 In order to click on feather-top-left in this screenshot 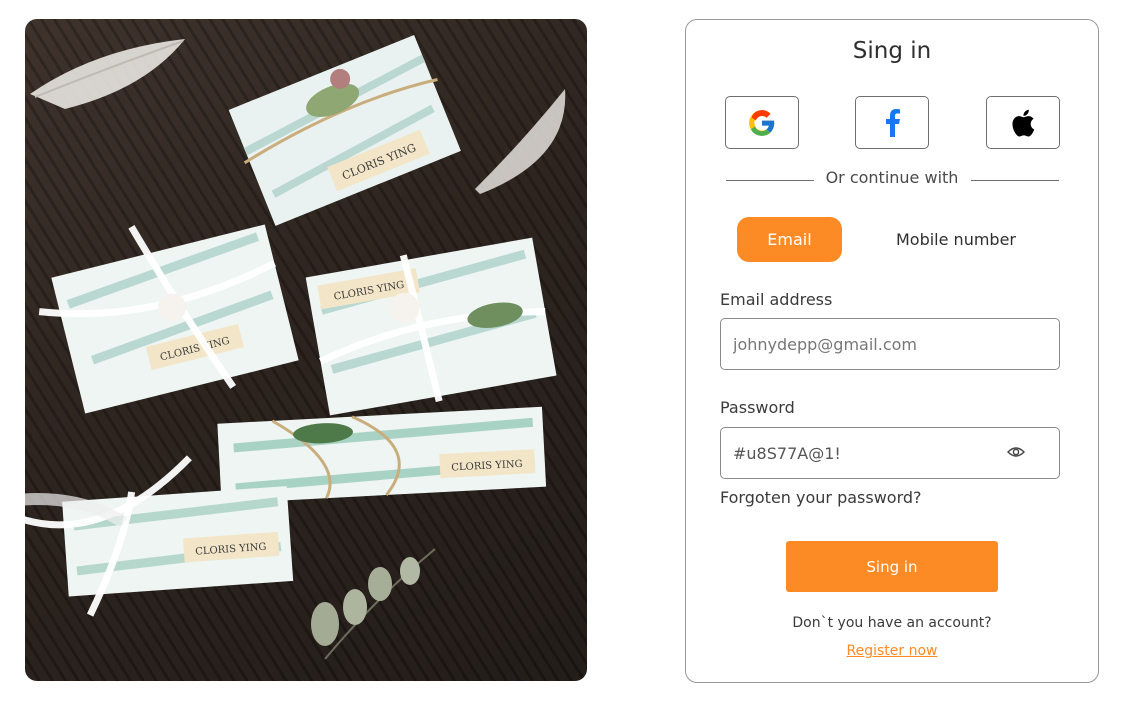, I will do `click(107, 74)`.